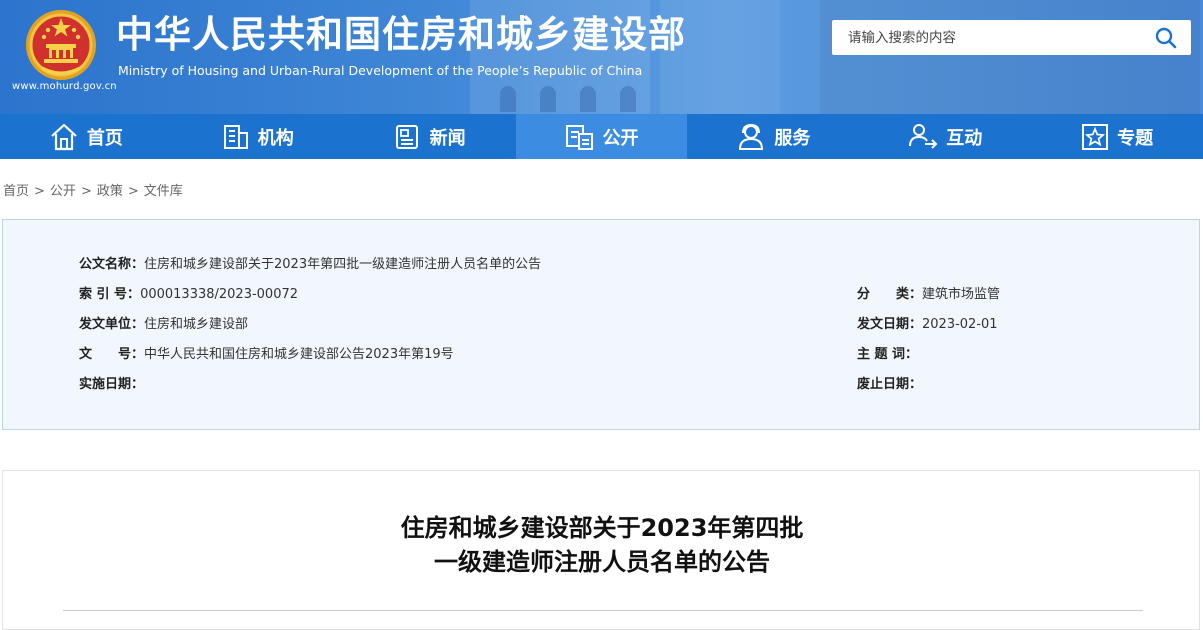 This screenshot has height=630, width=1203. I want to click on nav-label: 机构, so click(275, 138).